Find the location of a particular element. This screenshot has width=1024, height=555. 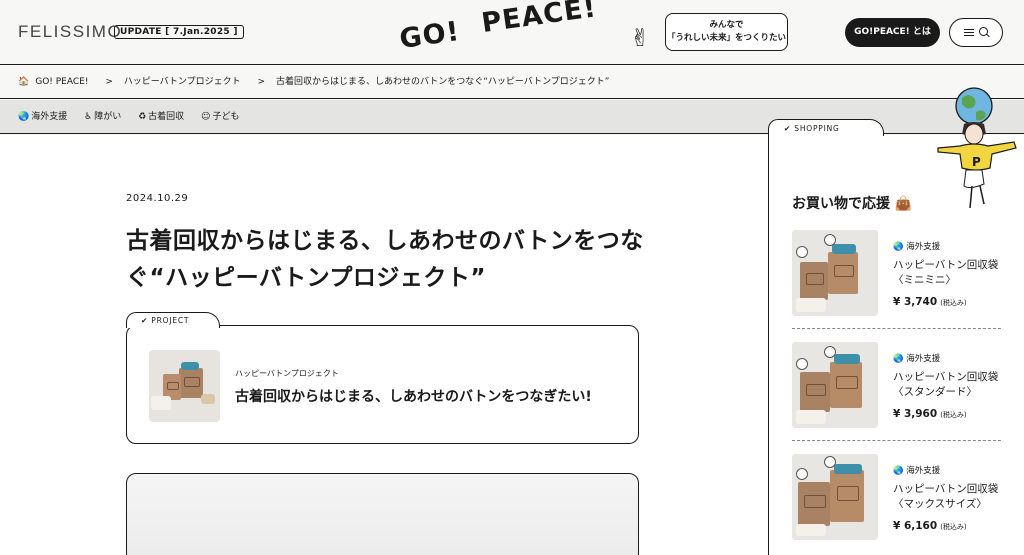

article-title: 古着回収からはじまる、しあわせのバトンをつなぐ“ハッピーバトンプロジェクト” is located at coordinates (385, 259).